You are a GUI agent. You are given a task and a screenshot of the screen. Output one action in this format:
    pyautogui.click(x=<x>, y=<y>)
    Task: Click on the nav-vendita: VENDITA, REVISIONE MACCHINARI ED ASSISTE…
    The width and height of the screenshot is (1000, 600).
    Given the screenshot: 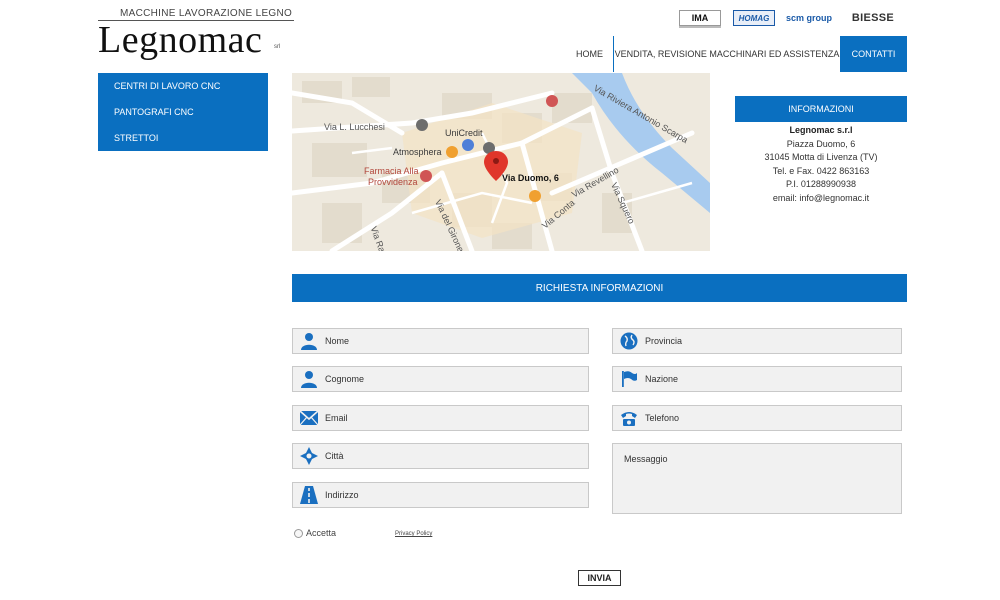 What is the action you would take?
    pyautogui.click(x=727, y=54)
    